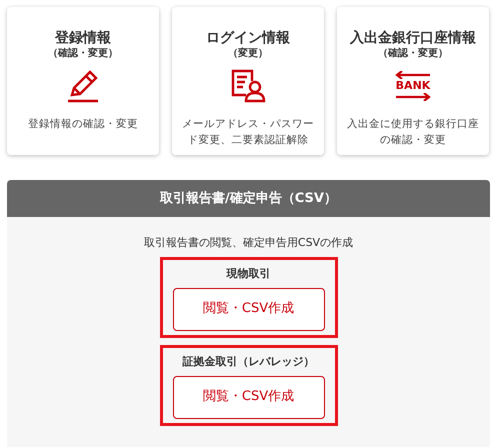 Image resolution: width=497 pixels, height=448 pixels. I want to click on section-description: 取引報告書の閲覧、確定申告用CSVの作成, so click(249, 243).